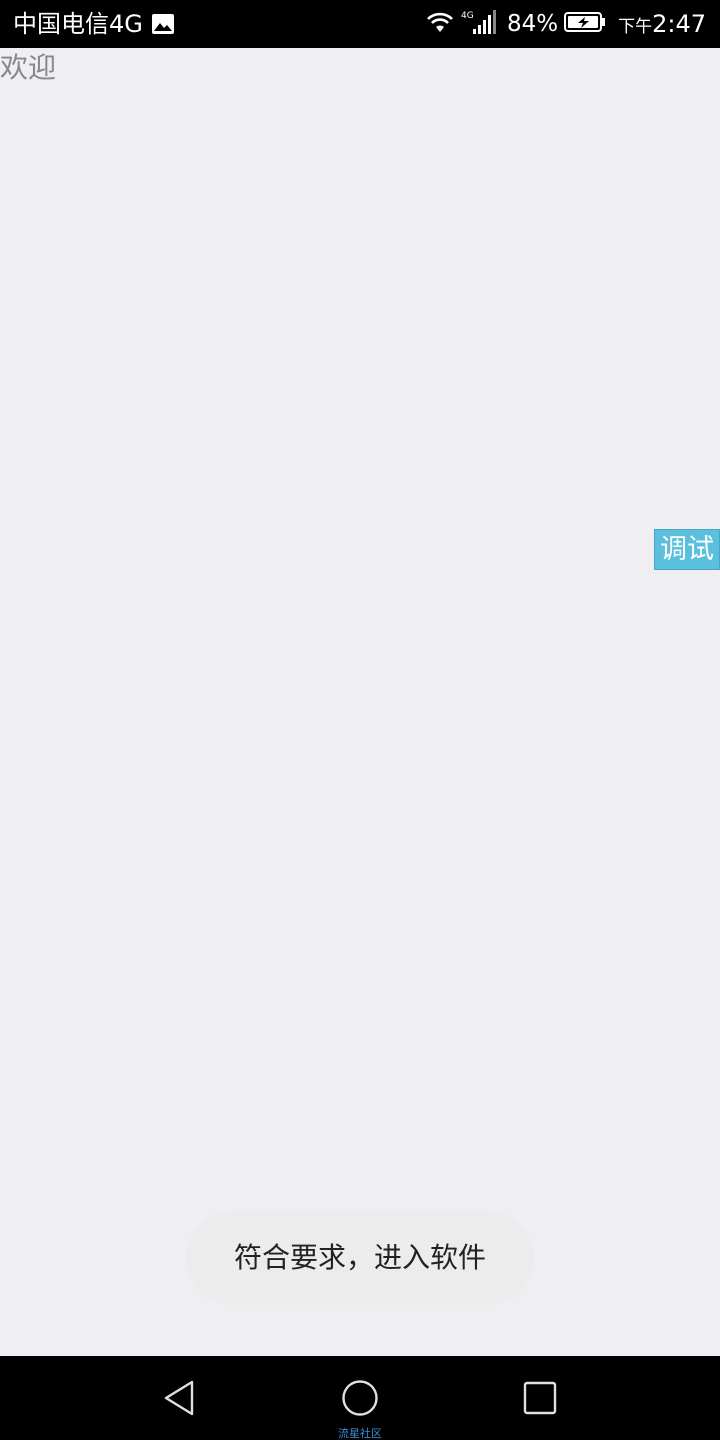 The height and width of the screenshot is (1440, 720). I want to click on ampm-label: 下午, so click(635, 27).